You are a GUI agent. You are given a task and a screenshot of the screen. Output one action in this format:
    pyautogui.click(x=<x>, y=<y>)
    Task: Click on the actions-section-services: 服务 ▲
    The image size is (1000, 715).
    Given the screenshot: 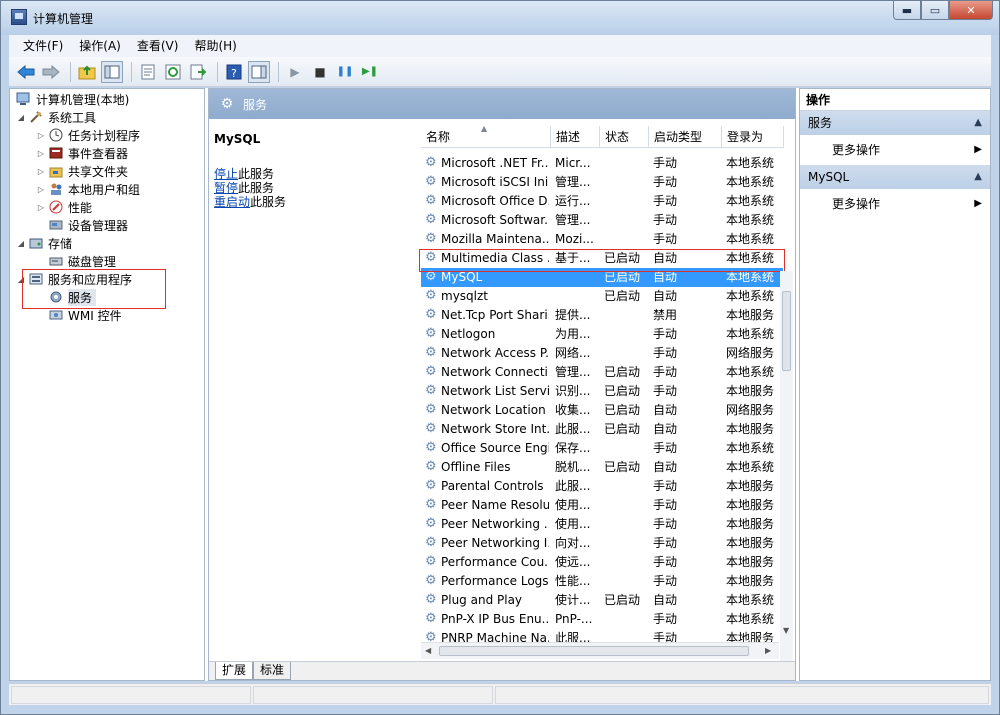 What is the action you would take?
    pyautogui.click(x=895, y=123)
    